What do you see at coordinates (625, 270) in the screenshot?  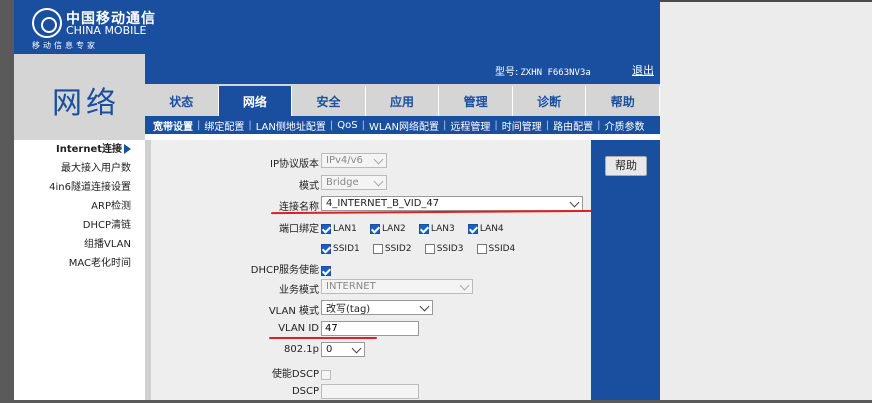 I see `help-panel: 帮助` at bounding box center [625, 270].